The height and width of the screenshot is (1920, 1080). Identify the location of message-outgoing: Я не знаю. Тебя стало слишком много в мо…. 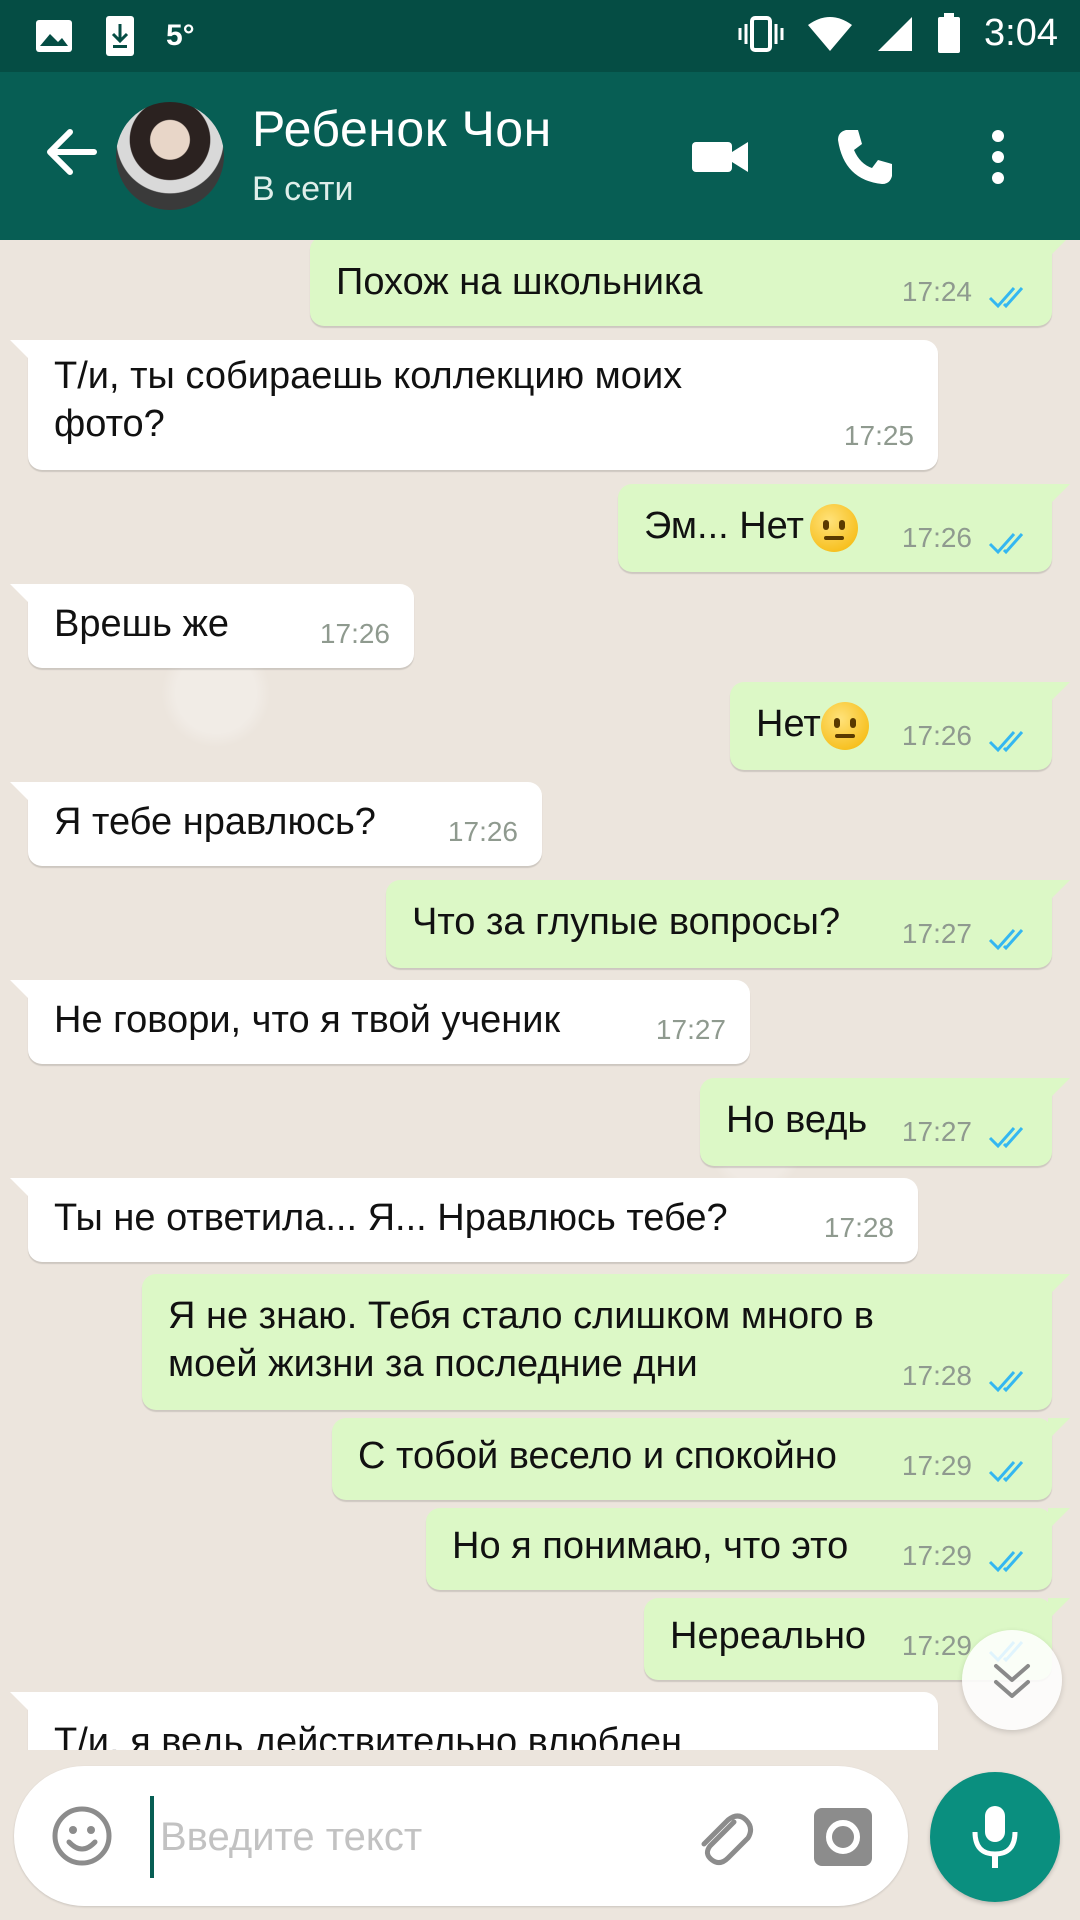
(606, 1342).